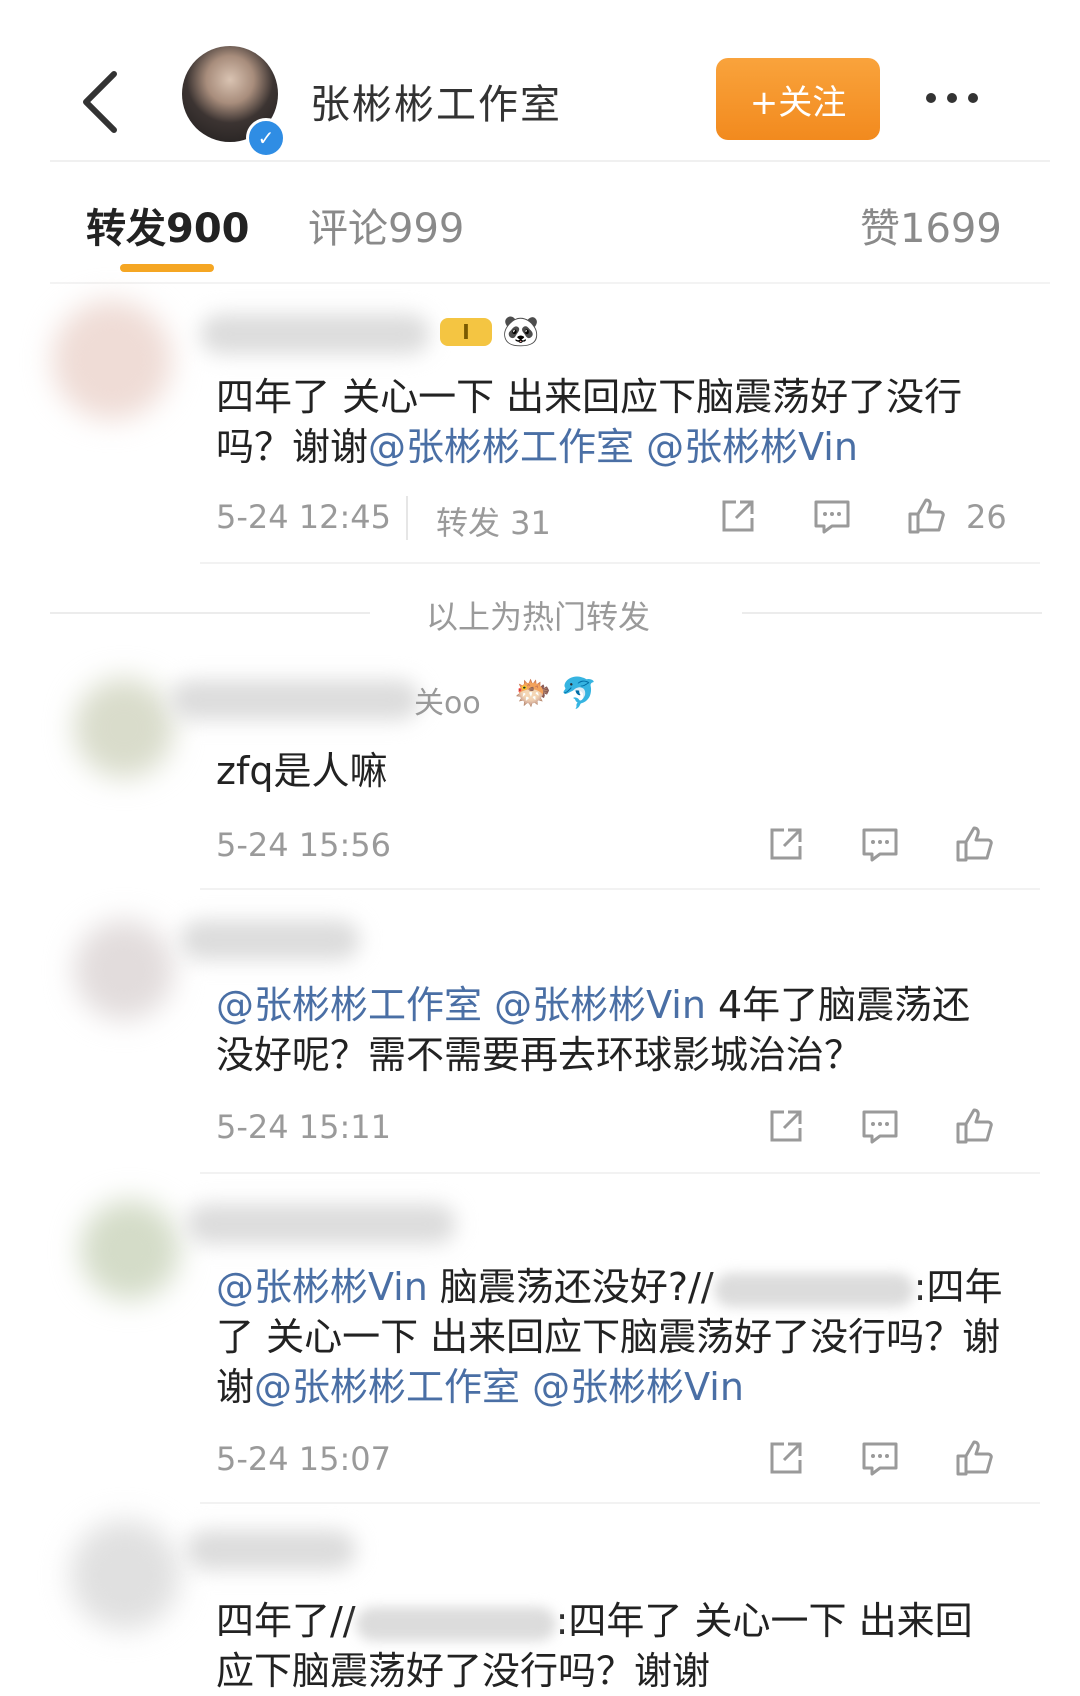 This screenshot has width=1080, height=1696. Describe the element at coordinates (538, 617) in the screenshot. I see `hot-reposts-separator: 以上为热门转发` at that location.